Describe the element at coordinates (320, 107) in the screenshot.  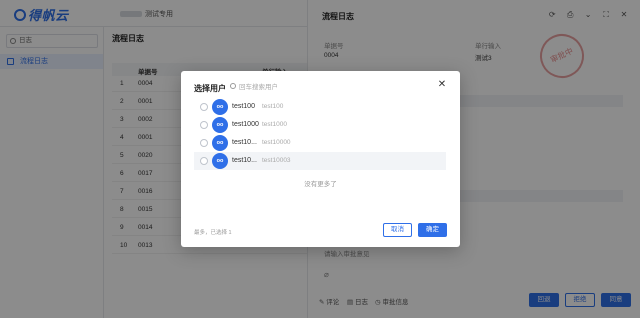
I see `user-option: oo test100 test100` at that location.